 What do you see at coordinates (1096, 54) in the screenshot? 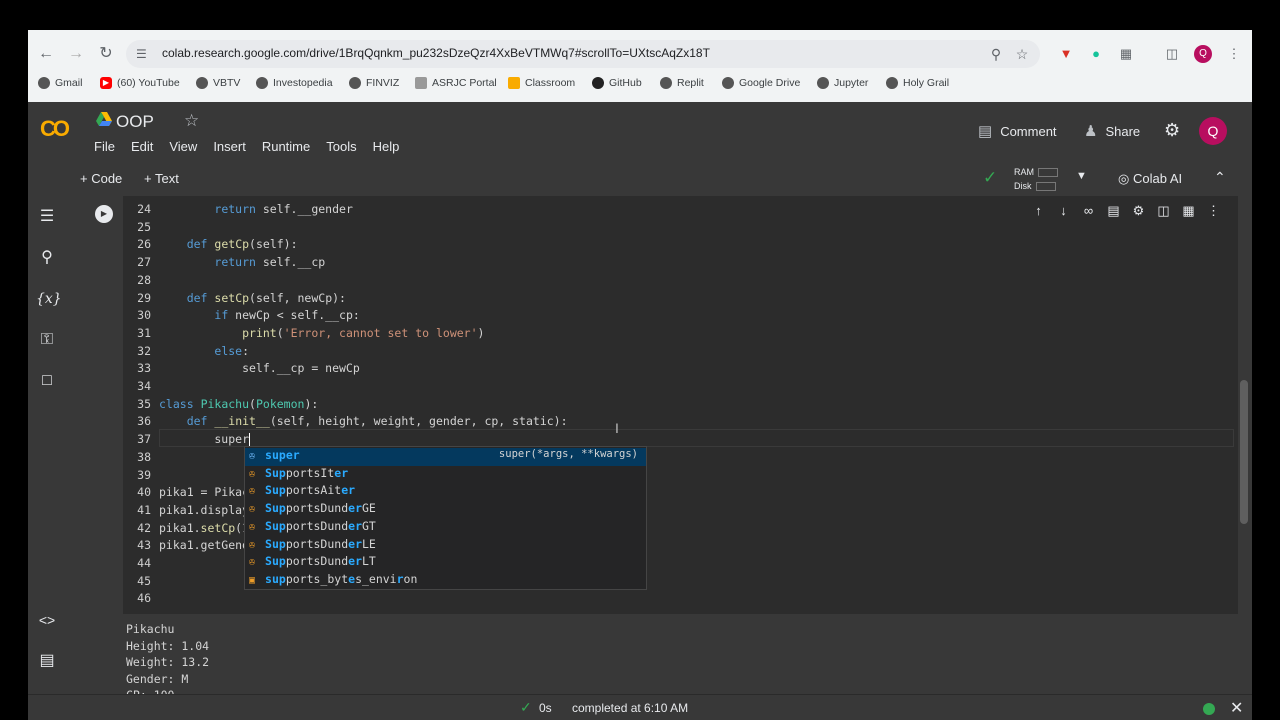
I see `grammarly-extension-icon: ●` at bounding box center [1096, 54].